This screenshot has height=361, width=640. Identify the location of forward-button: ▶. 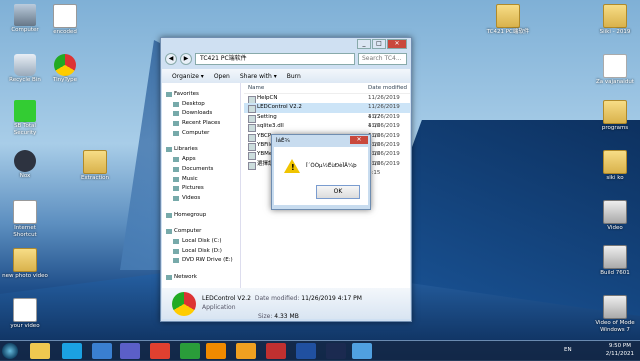
(186, 59).